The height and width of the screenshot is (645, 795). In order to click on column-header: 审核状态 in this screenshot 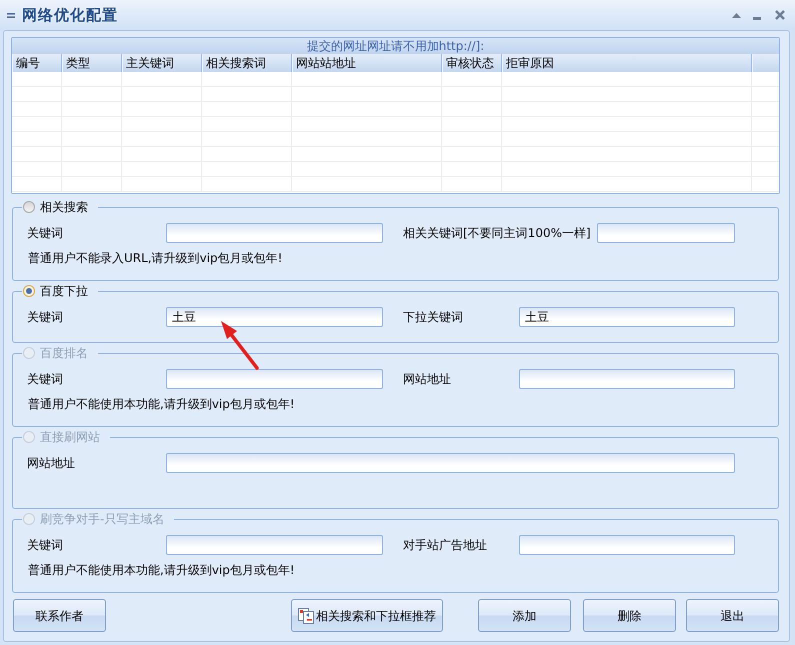, I will do `click(472, 63)`.